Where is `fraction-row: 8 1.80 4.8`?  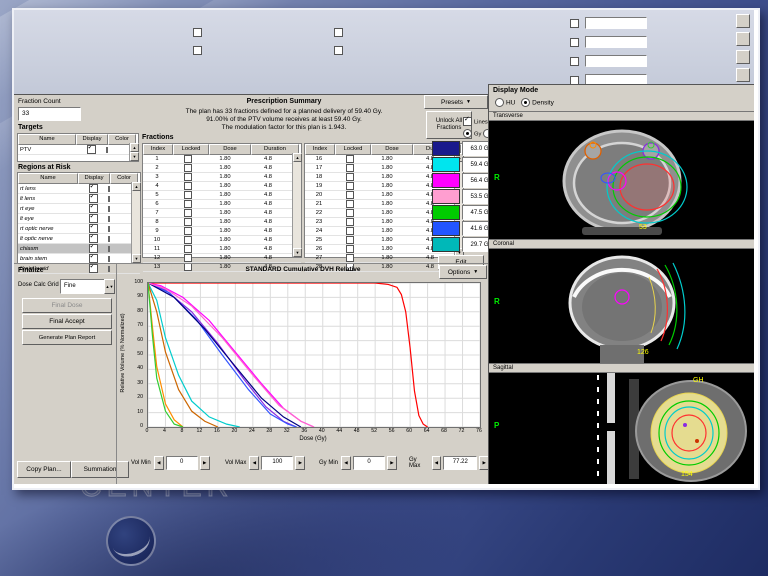 fraction-row: 8 1.80 4.8 is located at coordinates (222, 222).